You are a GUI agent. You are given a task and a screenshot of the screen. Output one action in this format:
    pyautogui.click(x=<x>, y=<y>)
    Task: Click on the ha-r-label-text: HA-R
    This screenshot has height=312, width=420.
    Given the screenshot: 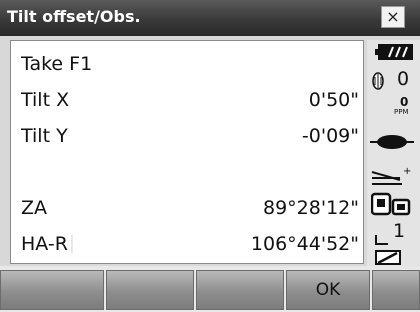 What is the action you would take?
    pyautogui.click(x=44, y=244)
    